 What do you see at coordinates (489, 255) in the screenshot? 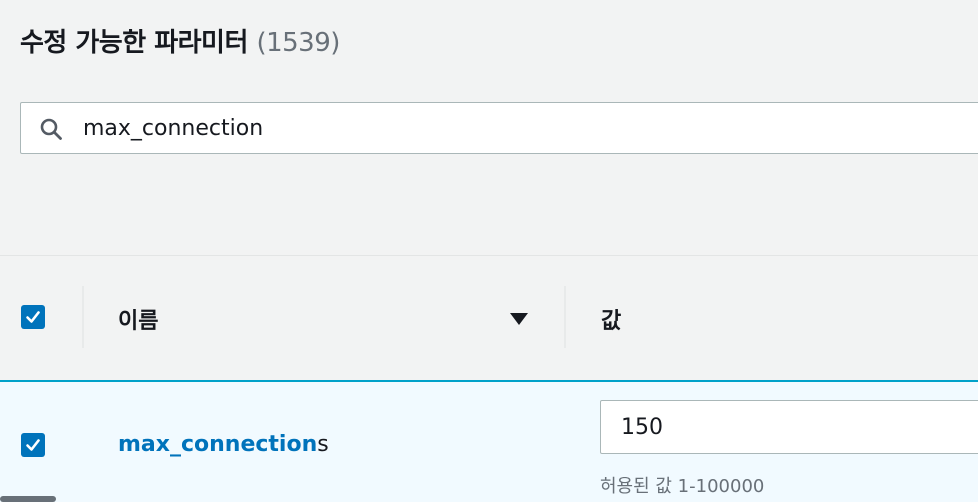
I see `table-divider` at bounding box center [489, 255].